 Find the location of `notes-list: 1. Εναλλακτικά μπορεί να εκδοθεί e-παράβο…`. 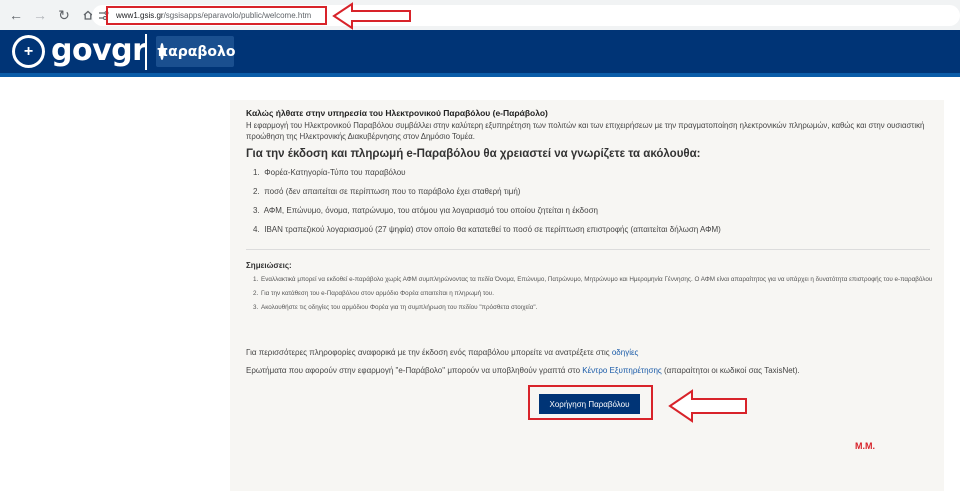

notes-list: 1. Εναλλακτικά μπορεί να εκδοθεί e-παράβο… is located at coordinates (598, 294).